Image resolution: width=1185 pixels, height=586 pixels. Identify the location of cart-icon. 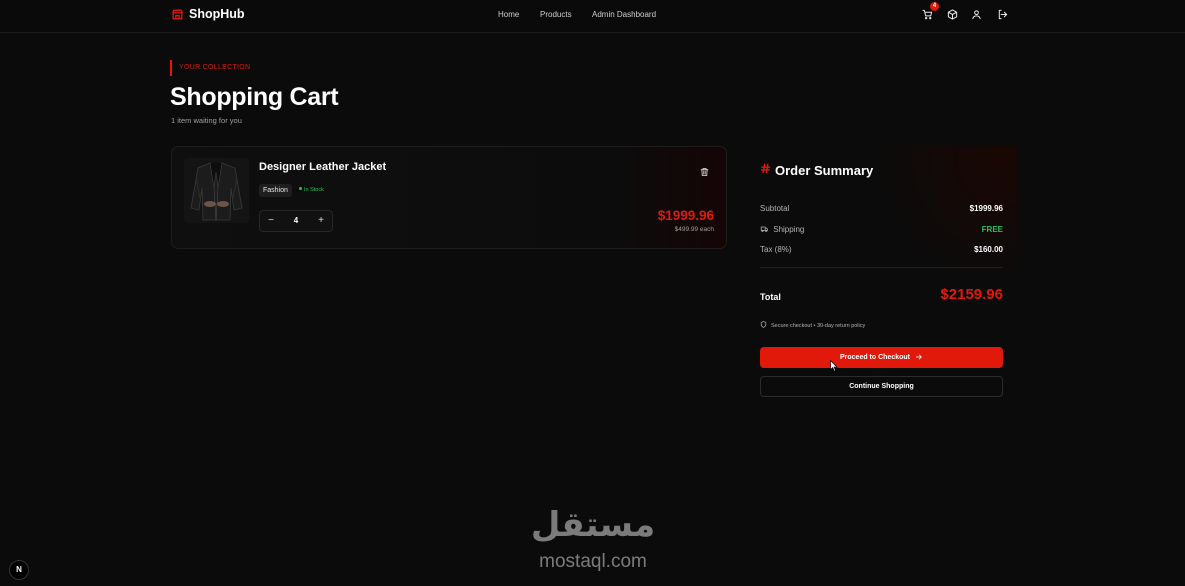
(927, 14).